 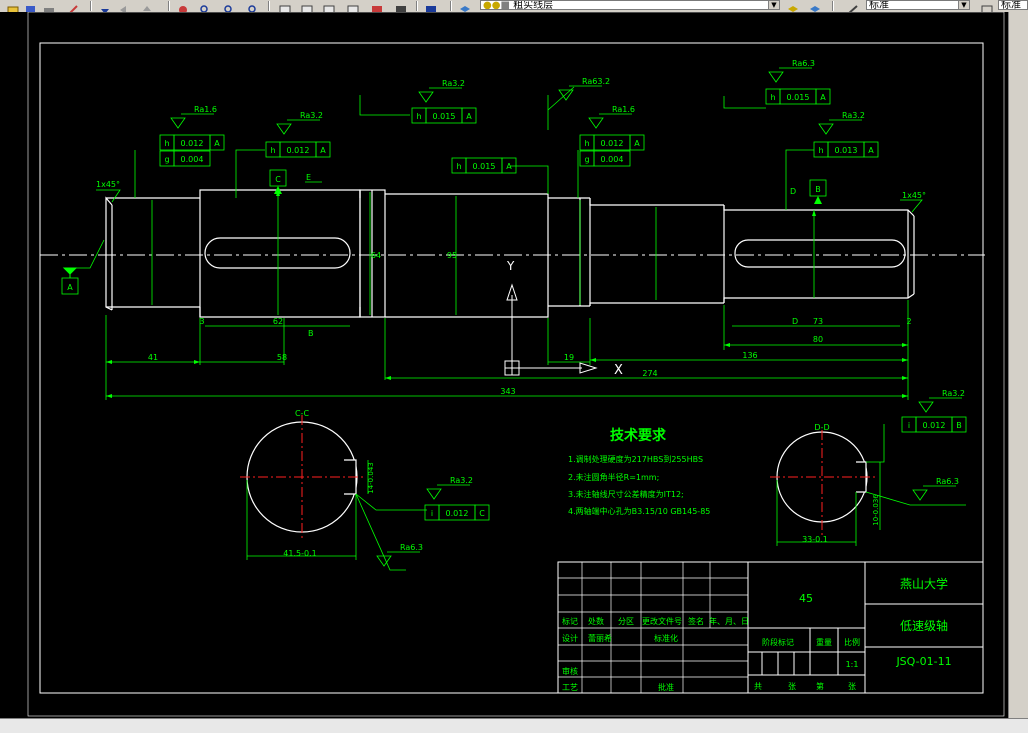 I want to click on dim-41: 41, so click(x=153, y=357).